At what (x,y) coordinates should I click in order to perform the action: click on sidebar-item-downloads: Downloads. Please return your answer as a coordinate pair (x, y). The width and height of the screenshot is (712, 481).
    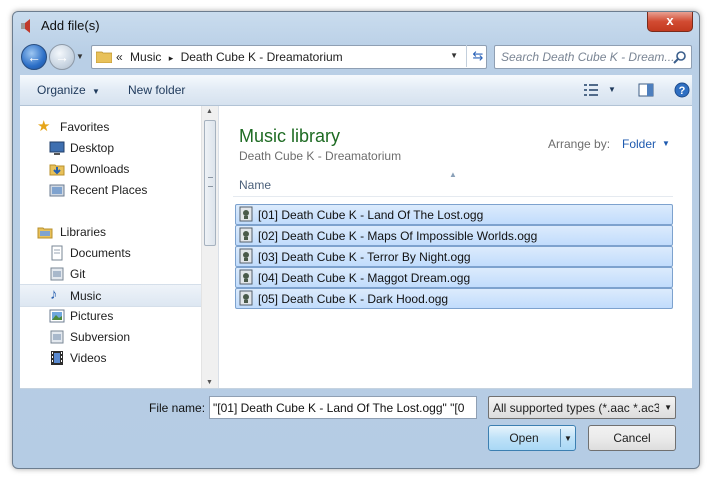
    Looking at the image, I should click on (110, 168).